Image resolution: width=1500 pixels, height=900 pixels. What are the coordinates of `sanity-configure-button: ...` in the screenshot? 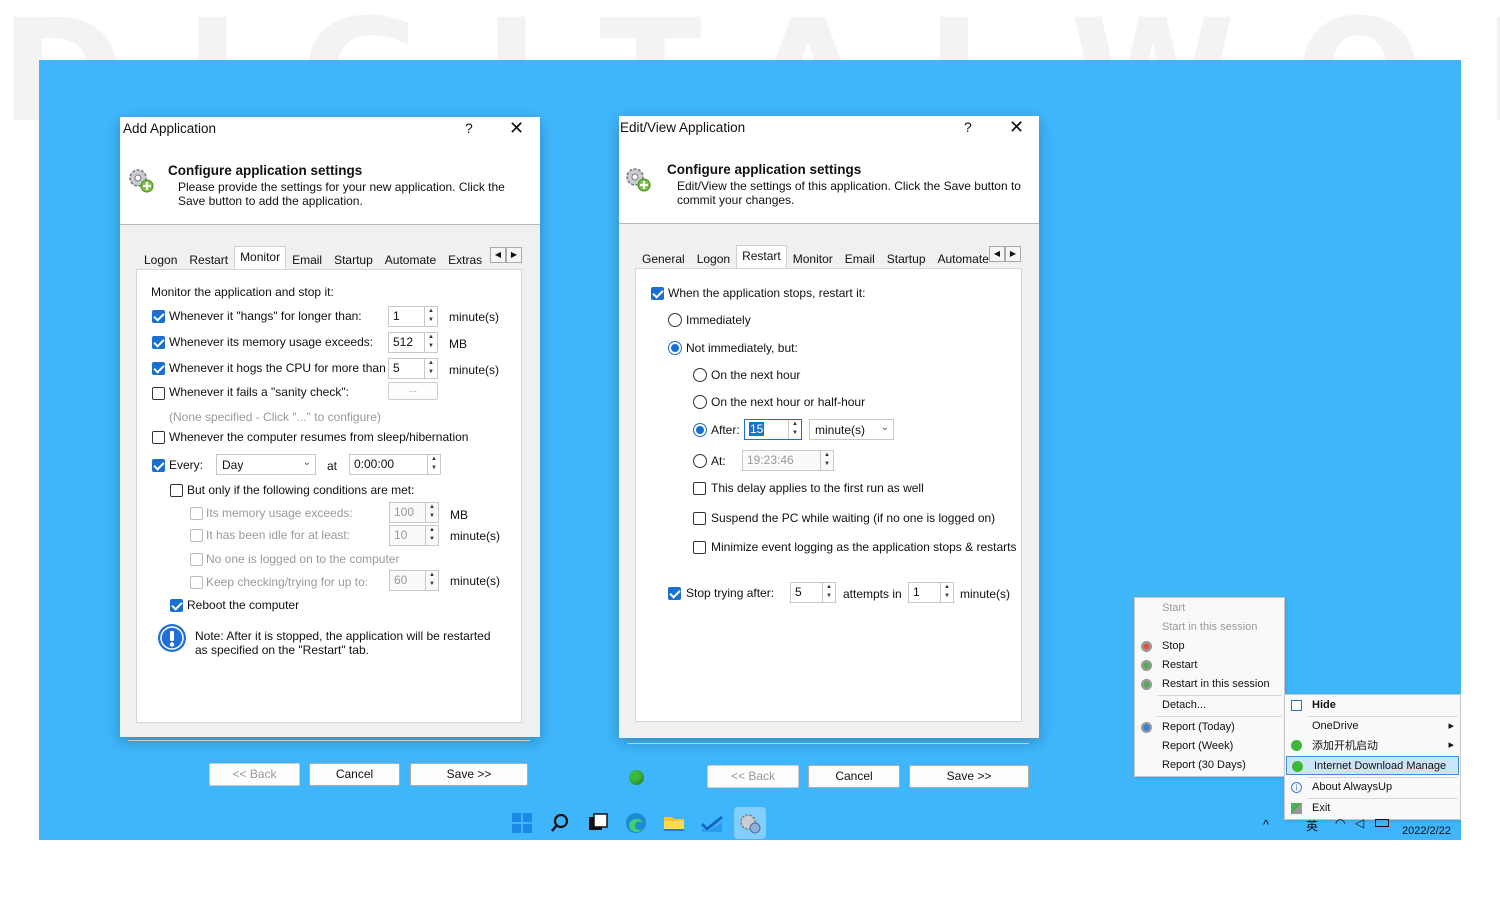 It's located at (413, 391).